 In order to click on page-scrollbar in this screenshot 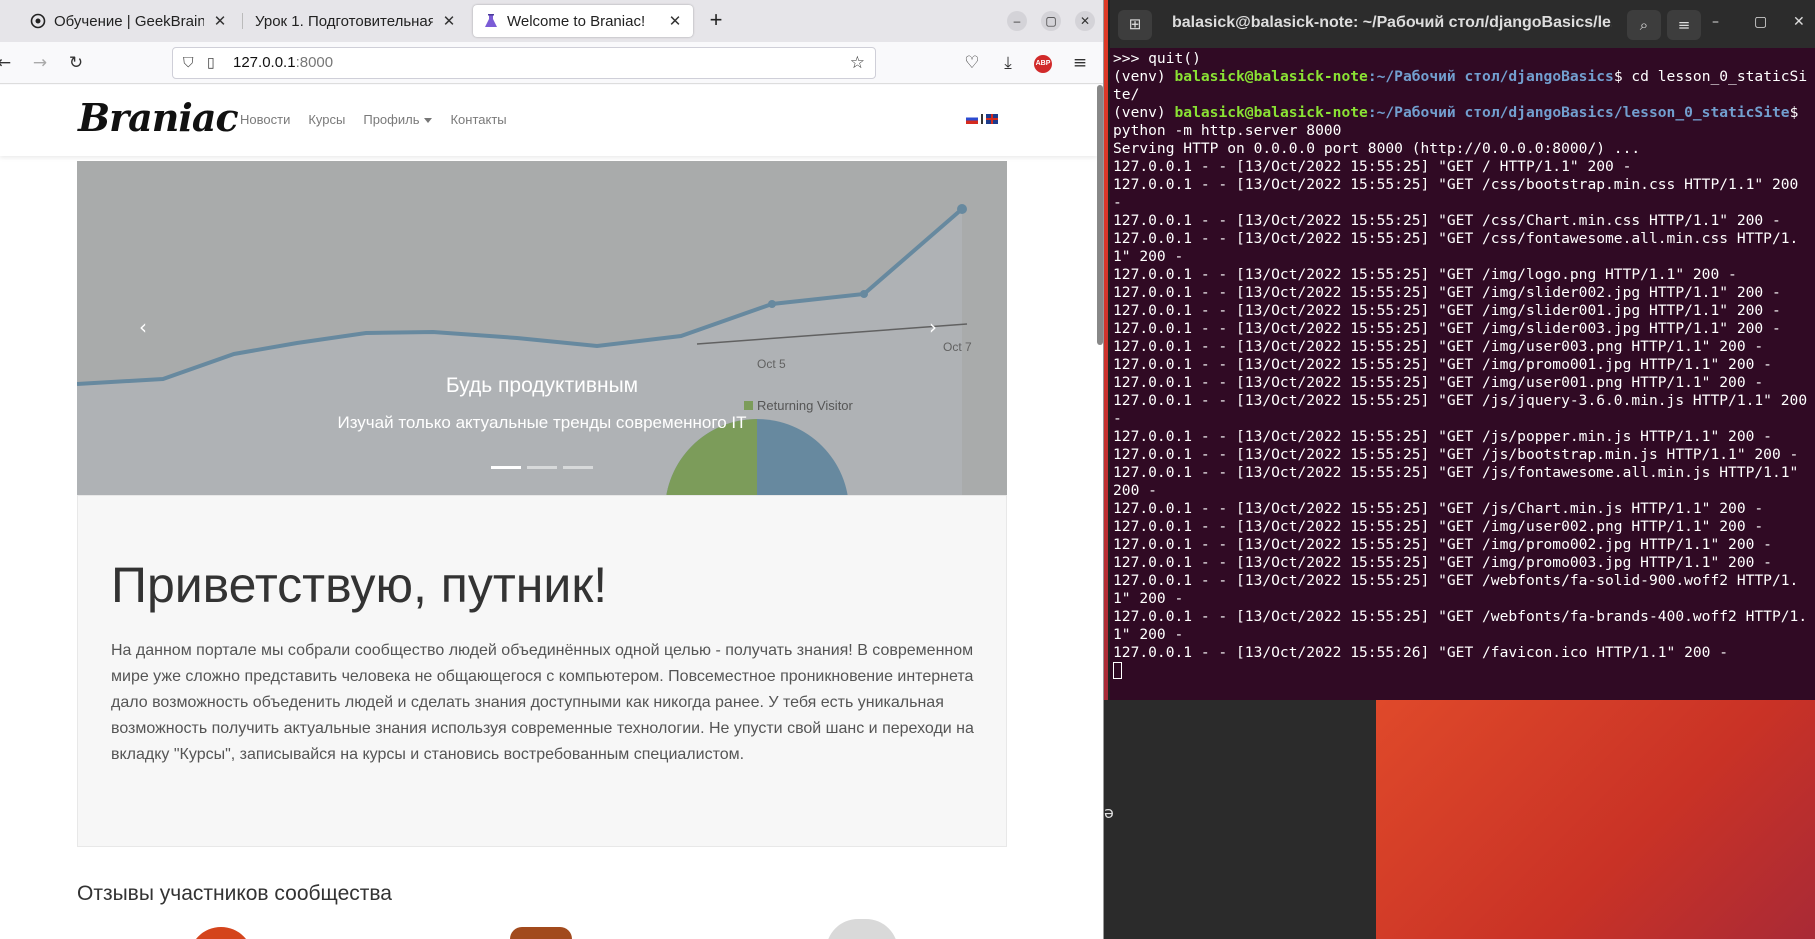, I will do `click(1100, 215)`.